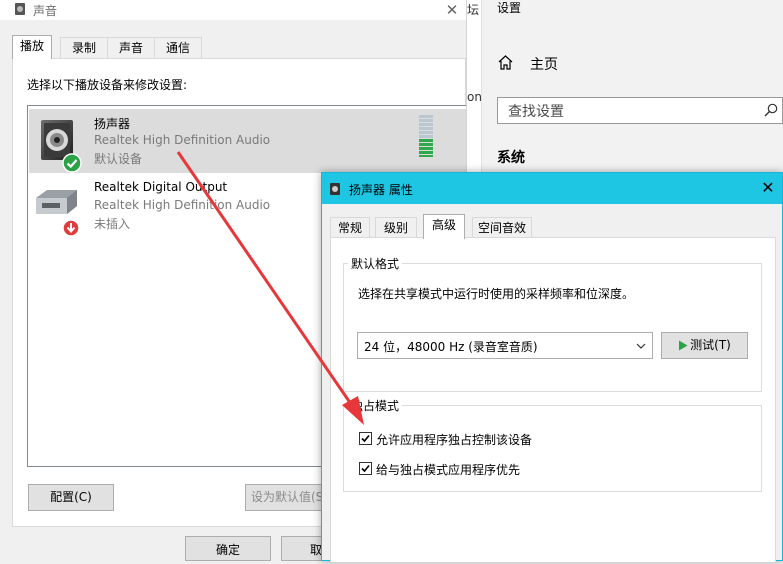 The height and width of the screenshot is (564, 783). I want to click on playback-instruction: 选择以下播放设备来修改设置:, so click(107, 85).